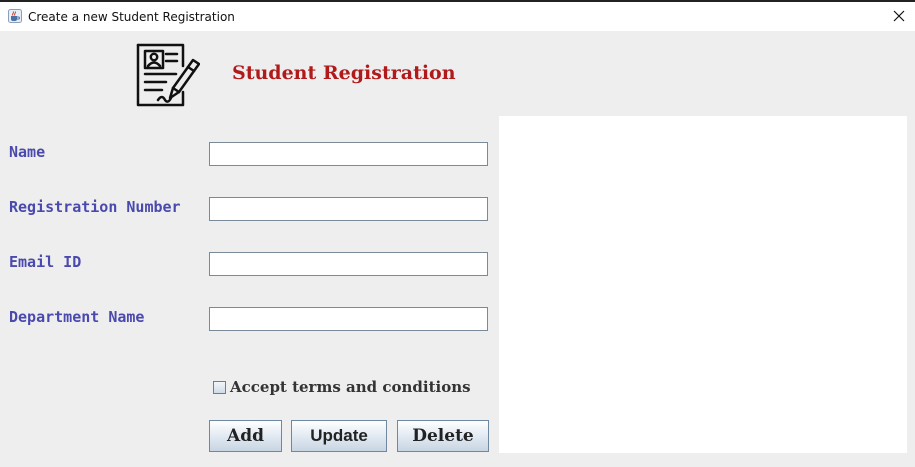 The image size is (915, 467). I want to click on close-icon, so click(899, 16).